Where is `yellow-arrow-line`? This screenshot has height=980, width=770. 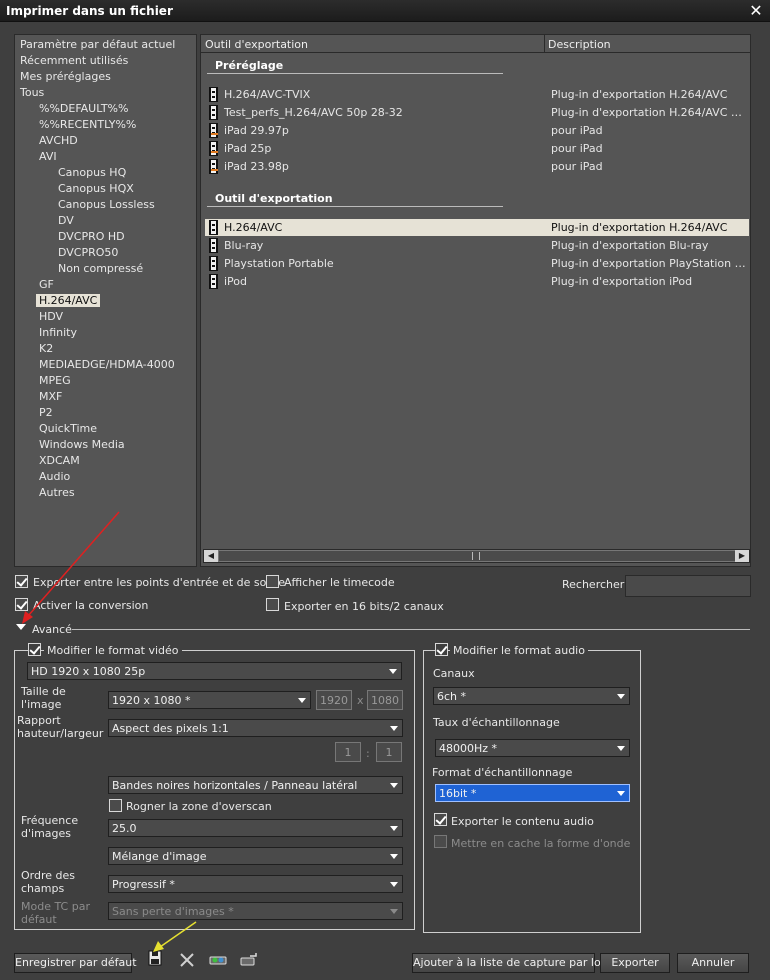 yellow-arrow-line is located at coordinates (178, 934).